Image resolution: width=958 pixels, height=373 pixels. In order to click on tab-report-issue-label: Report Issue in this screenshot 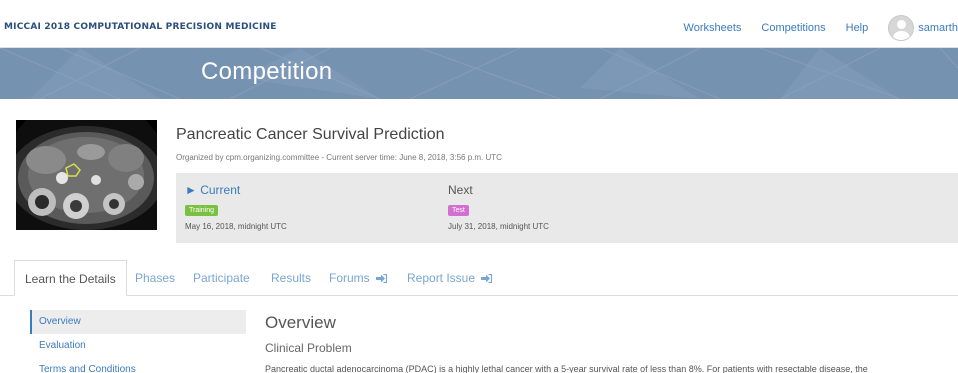, I will do `click(441, 278)`.